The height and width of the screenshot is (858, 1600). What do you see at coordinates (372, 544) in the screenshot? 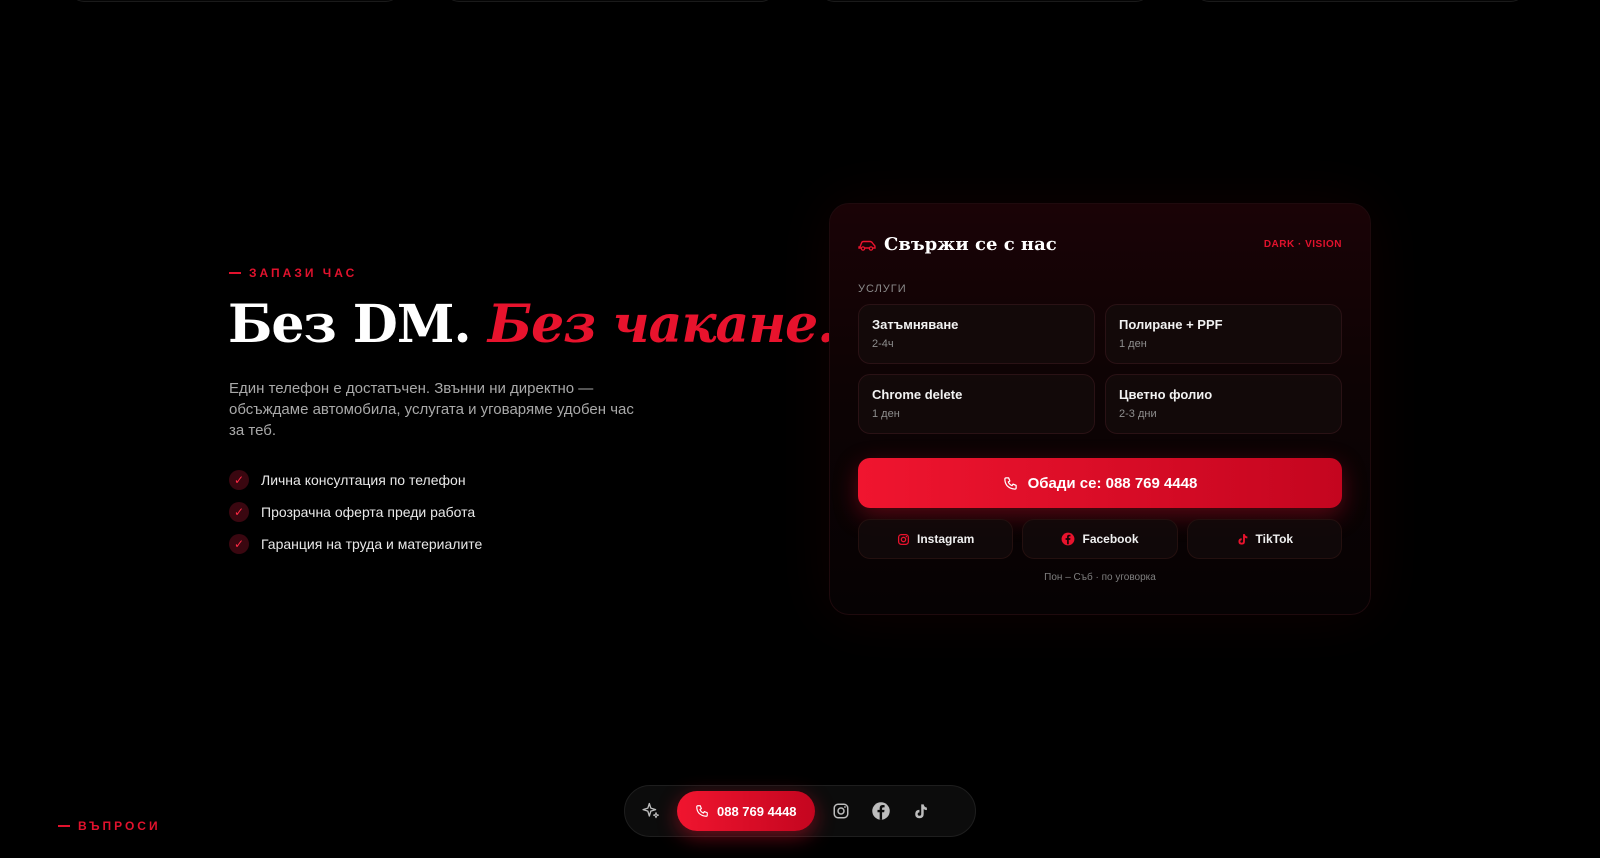
I see `benefit-text: Гаранция на труда и материалите` at bounding box center [372, 544].